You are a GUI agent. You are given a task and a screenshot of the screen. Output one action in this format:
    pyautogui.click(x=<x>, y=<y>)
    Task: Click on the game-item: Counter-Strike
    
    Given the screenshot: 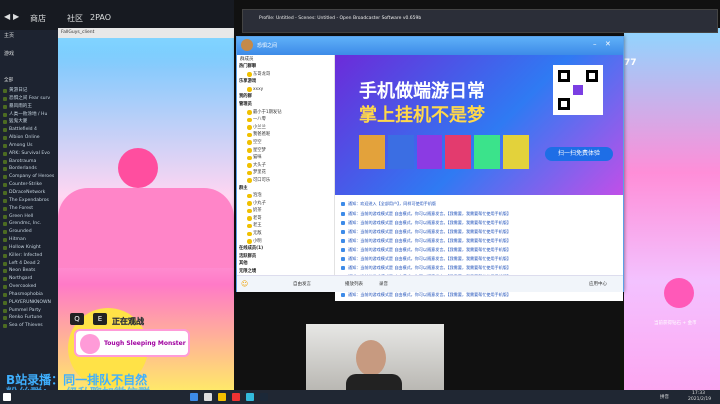 What is the action you would take?
    pyautogui.click(x=31, y=185)
    